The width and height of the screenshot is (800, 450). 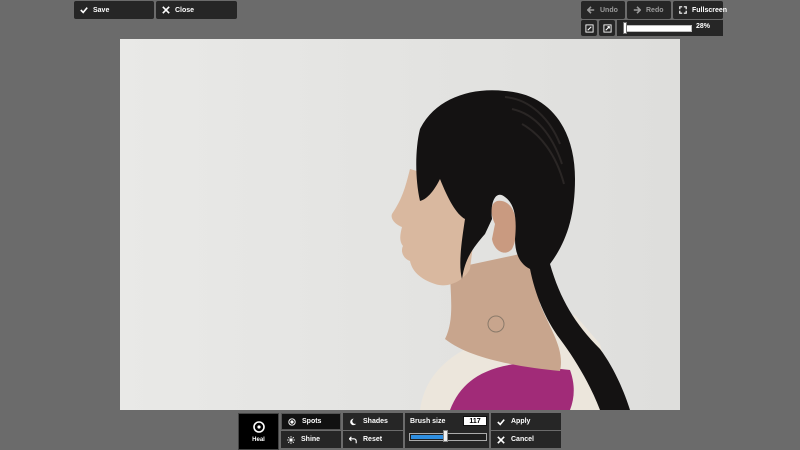 I want to click on shades-button: Shades, so click(x=373, y=421).